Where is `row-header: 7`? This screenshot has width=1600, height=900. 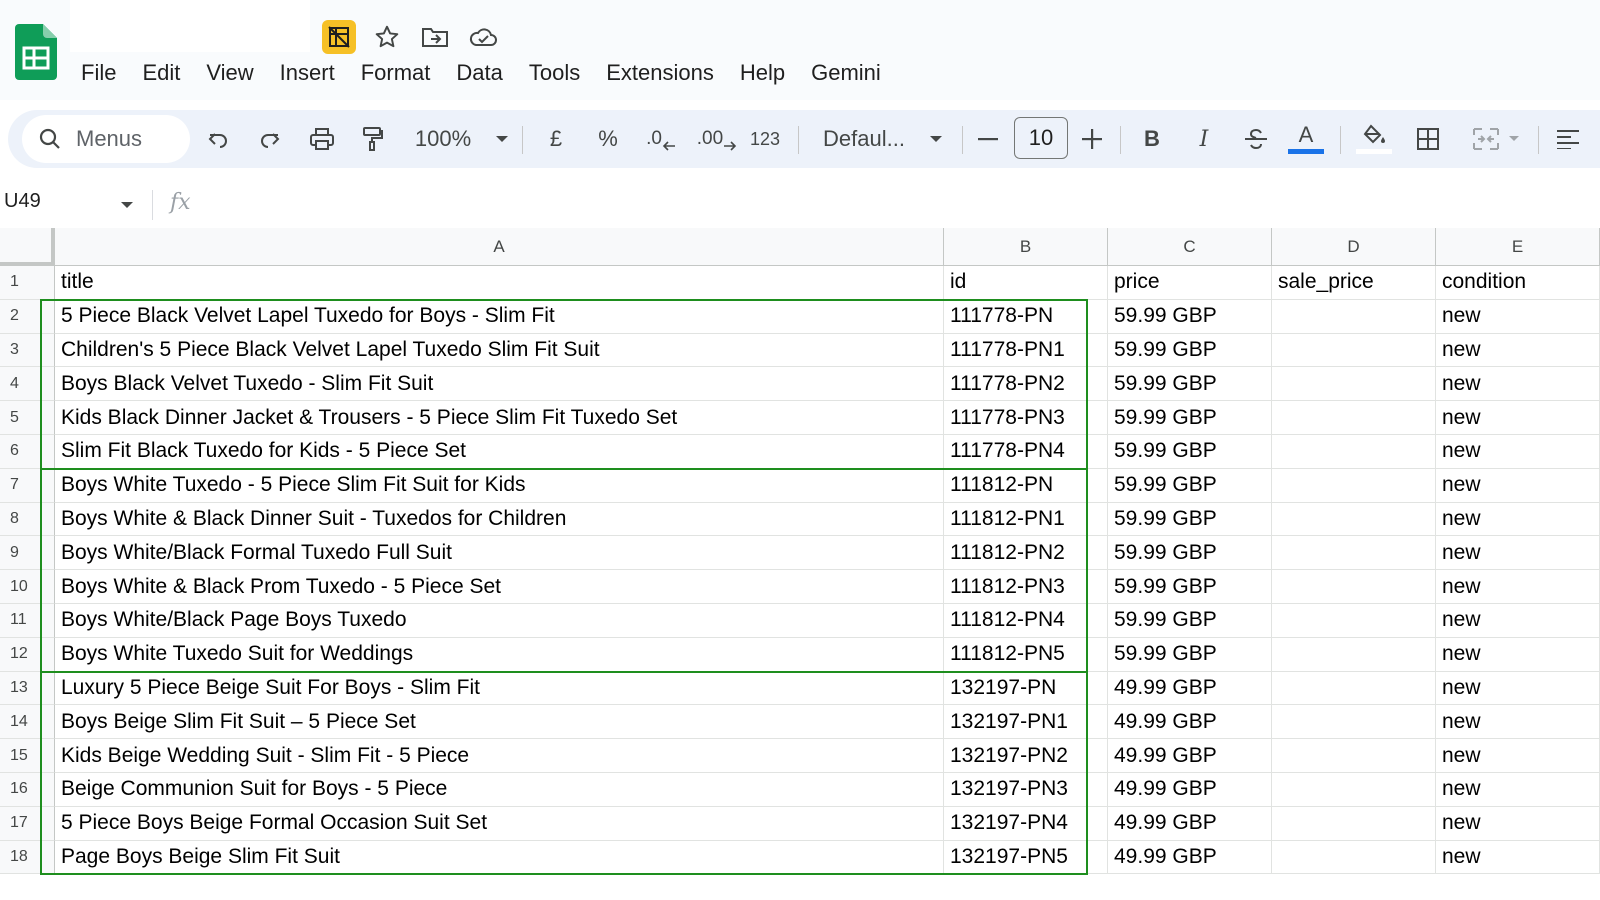
row-header: 7 is located at coordinates (27, 485).